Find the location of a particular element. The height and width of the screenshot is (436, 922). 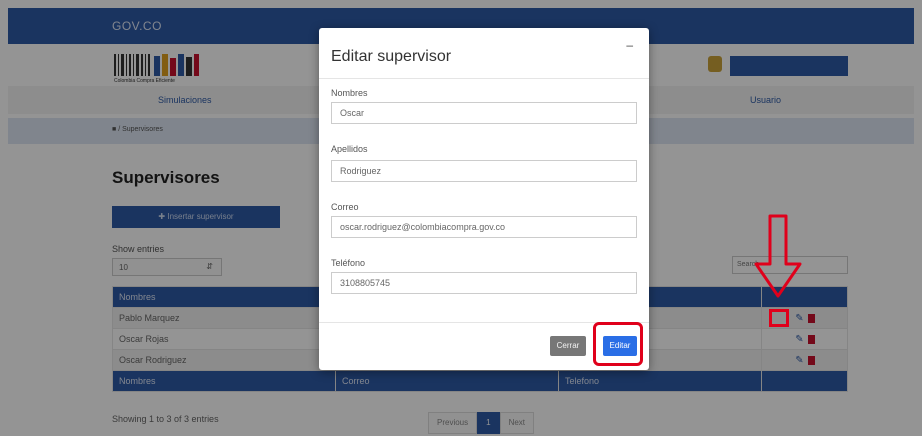

label-correo: Correo is located at coordinates (345, 207).